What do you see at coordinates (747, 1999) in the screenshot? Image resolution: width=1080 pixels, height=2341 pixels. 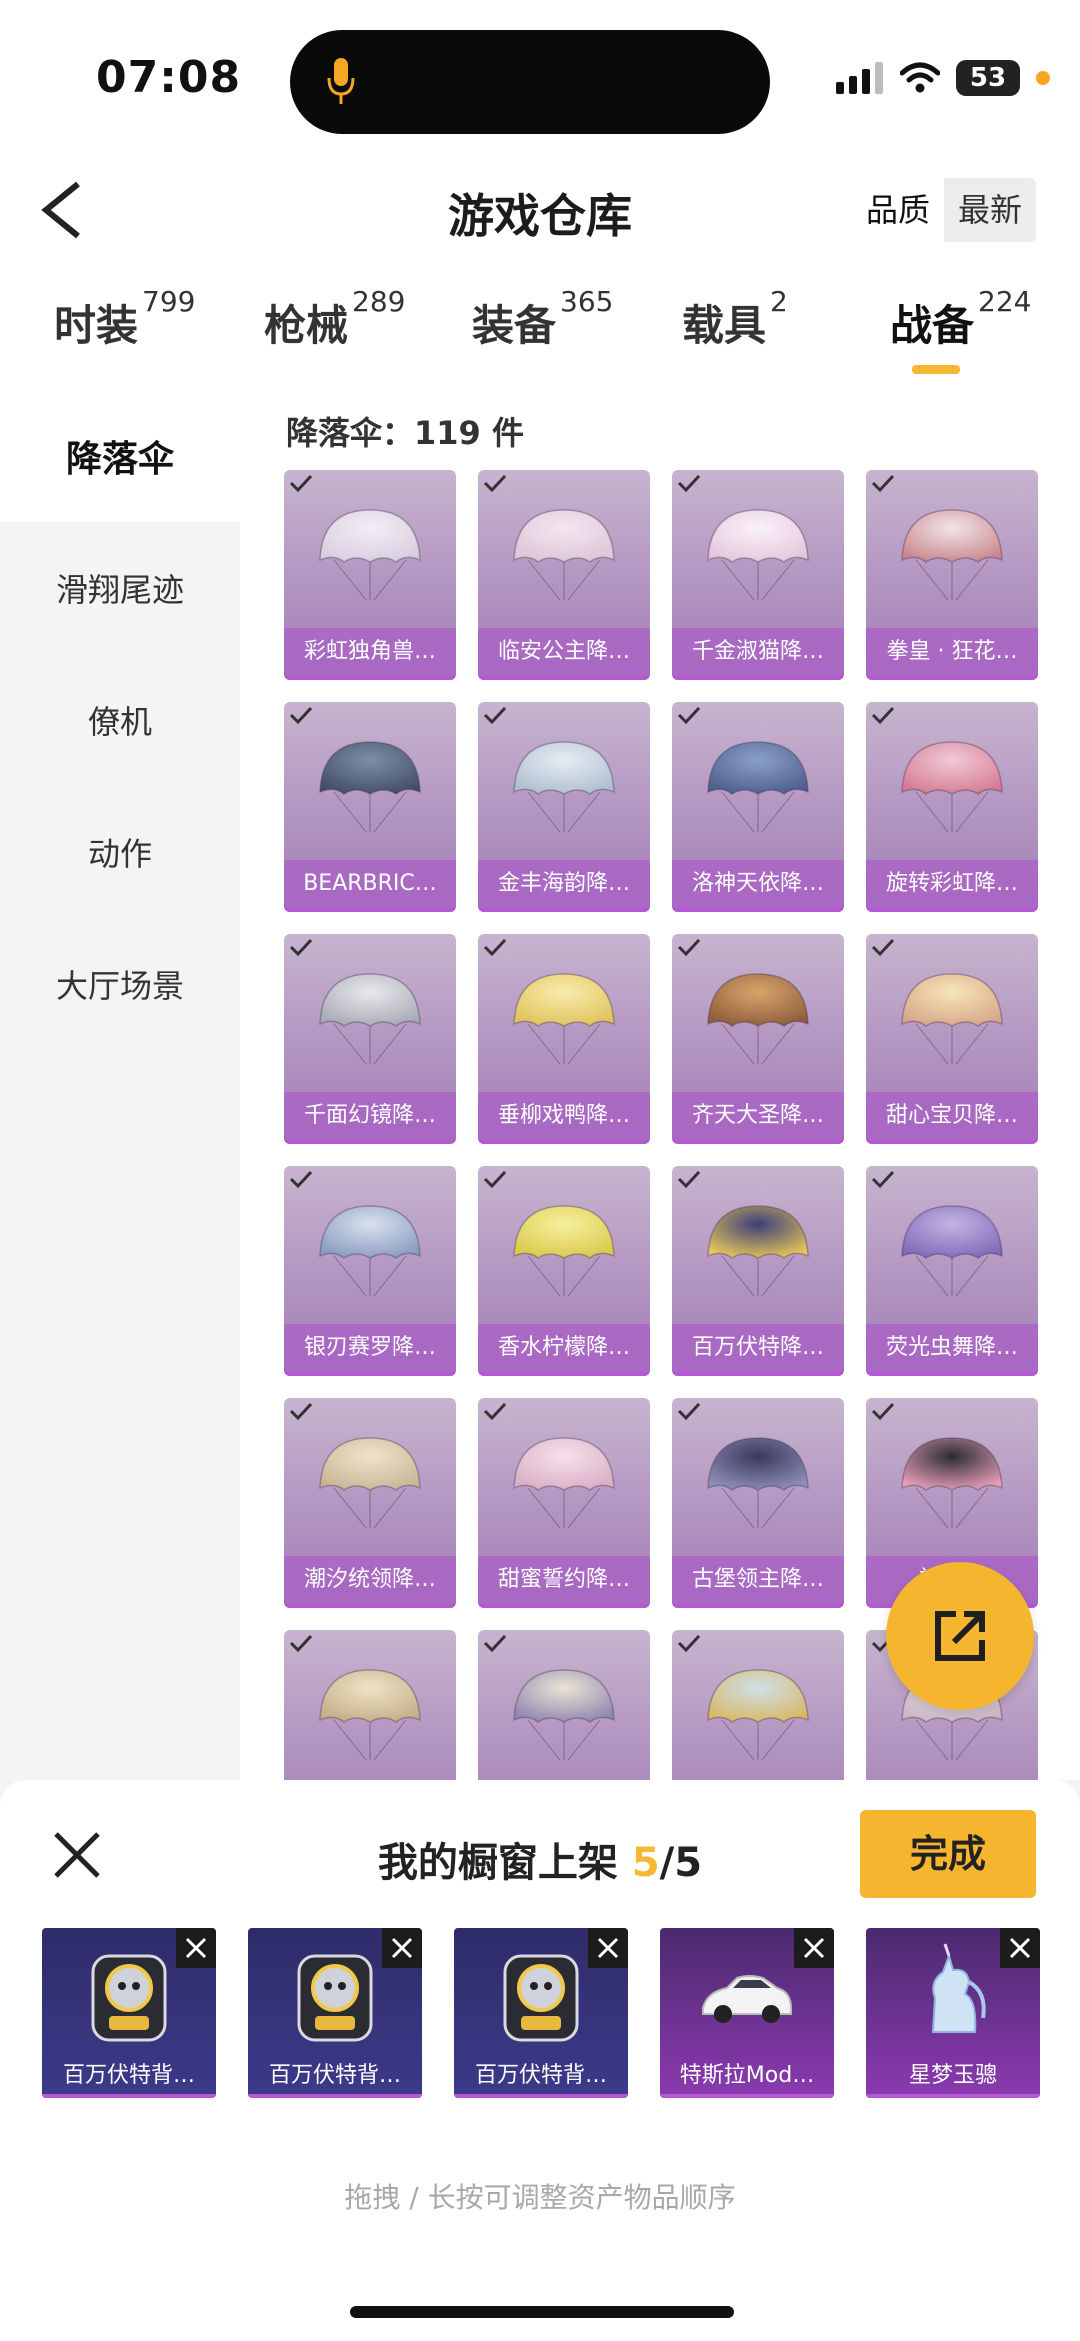 I see `car-image` at bounding box center [747, 1999].